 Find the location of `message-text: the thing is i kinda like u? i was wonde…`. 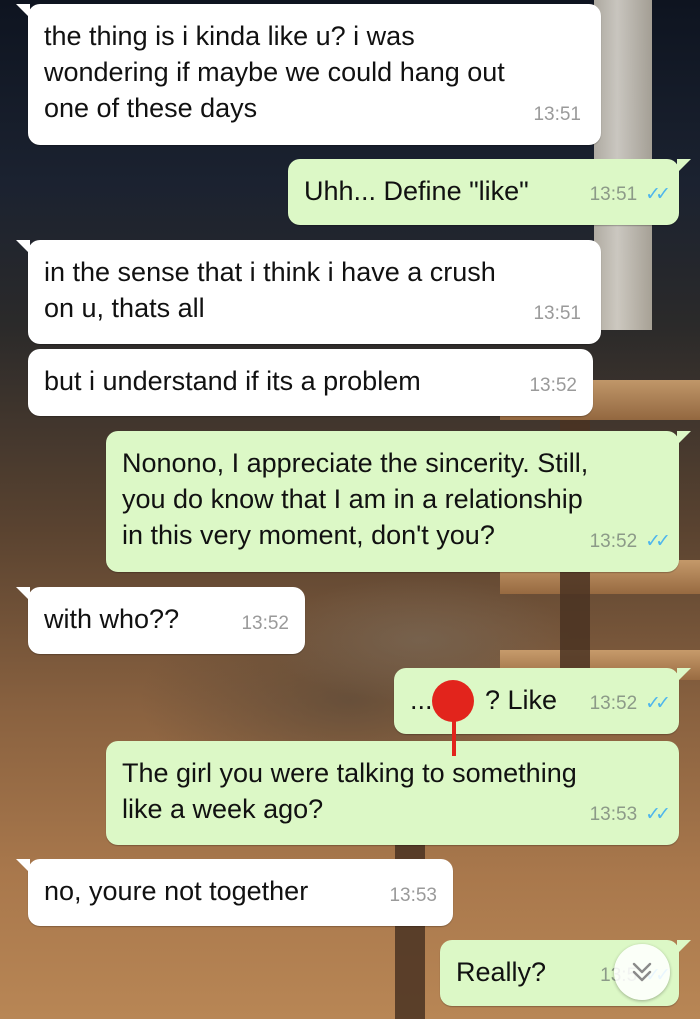

message-text: the thing is i kinda like u? i was wonde… is located at coordinates (274, 72).